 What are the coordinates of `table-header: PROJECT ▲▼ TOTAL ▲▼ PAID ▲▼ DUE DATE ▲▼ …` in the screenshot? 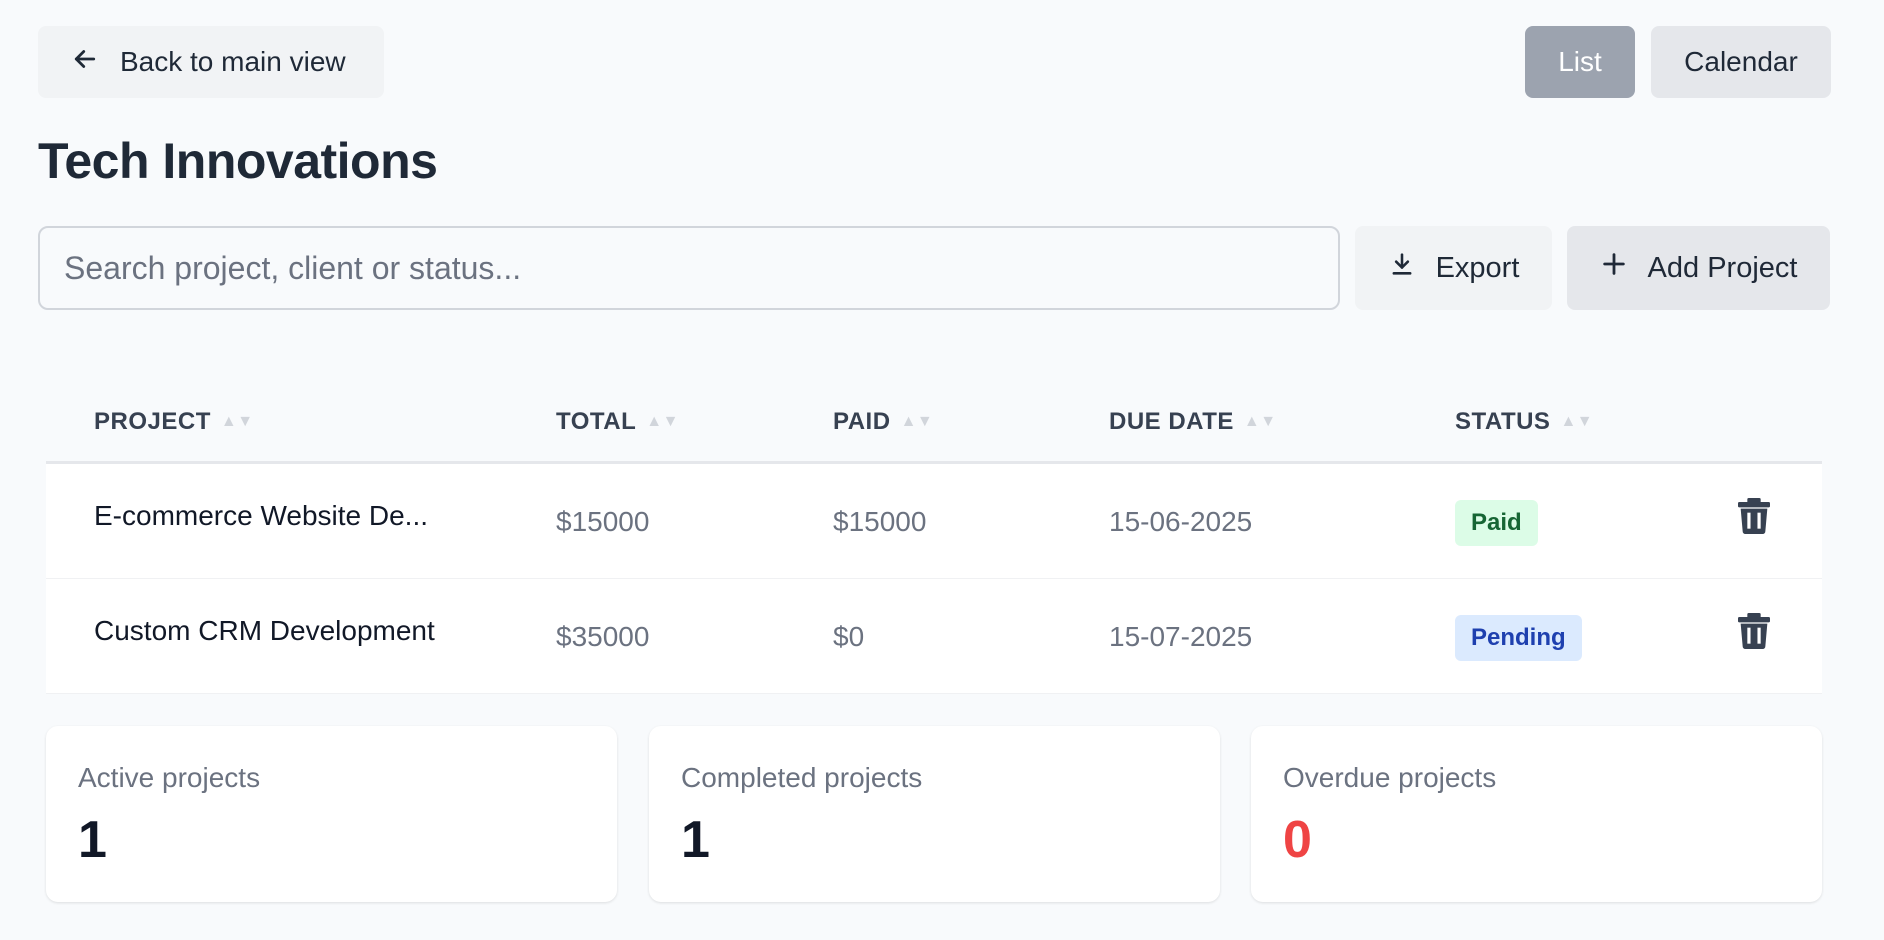 It's located at (934, 425).